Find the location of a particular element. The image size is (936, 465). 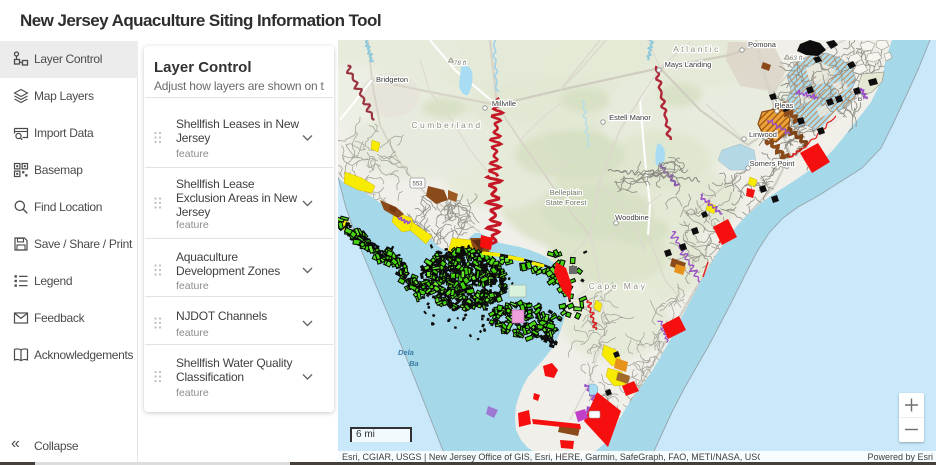

svg-text: Millville is located at coordinates (504, 103).